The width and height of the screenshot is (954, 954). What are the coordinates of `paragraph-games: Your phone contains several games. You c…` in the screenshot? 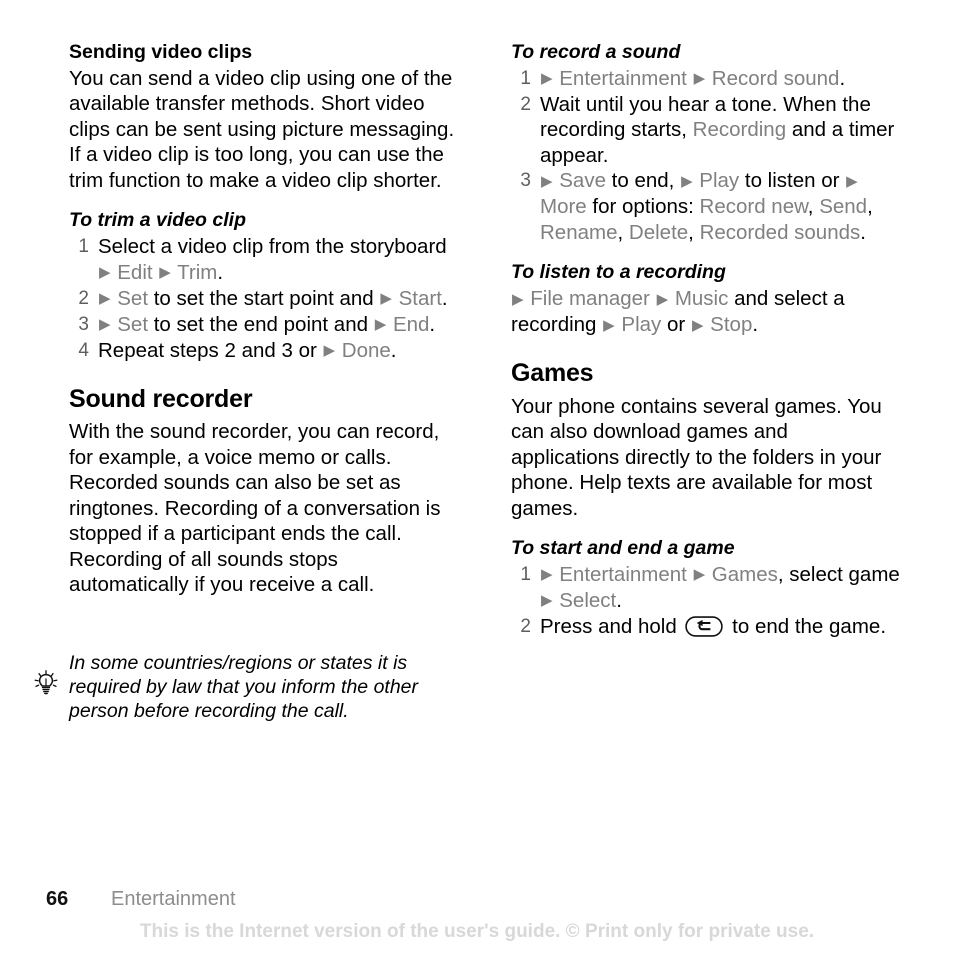 It's located at (696, 457).